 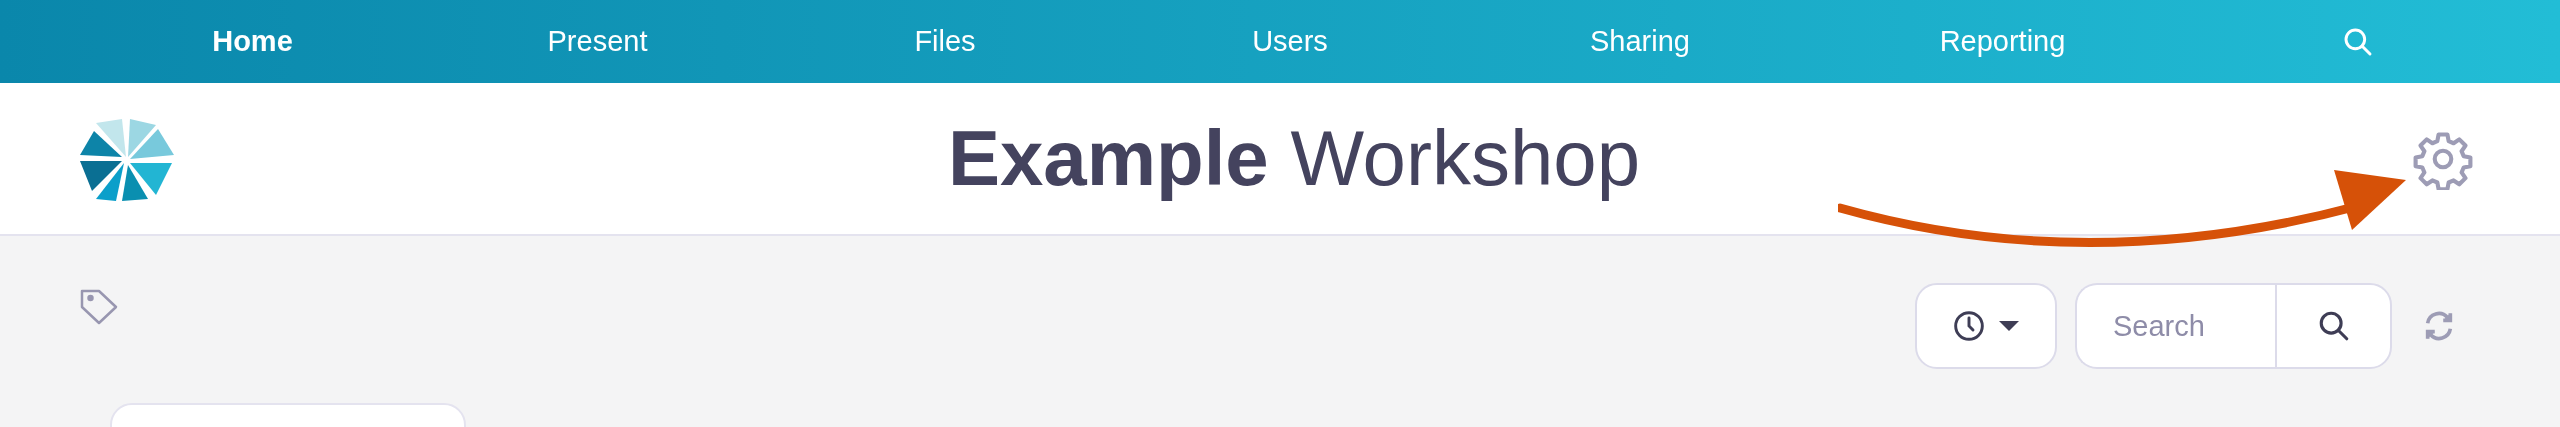 What do you see at coordinates (1986, 326) in the screenshot?
I see `history-dropdown` at bounding box center [1986, 326].